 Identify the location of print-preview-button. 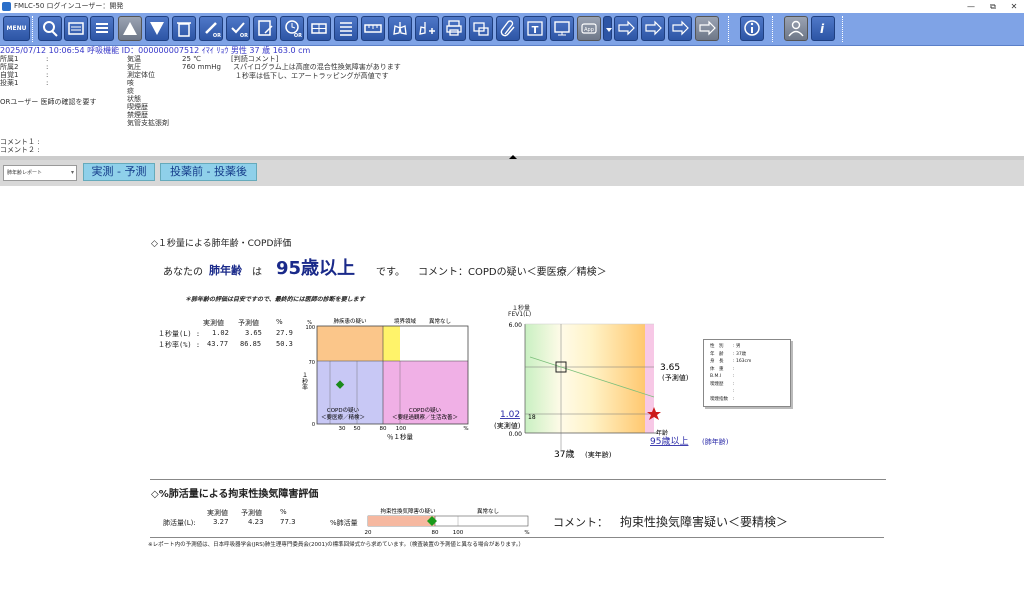
(481, 28).